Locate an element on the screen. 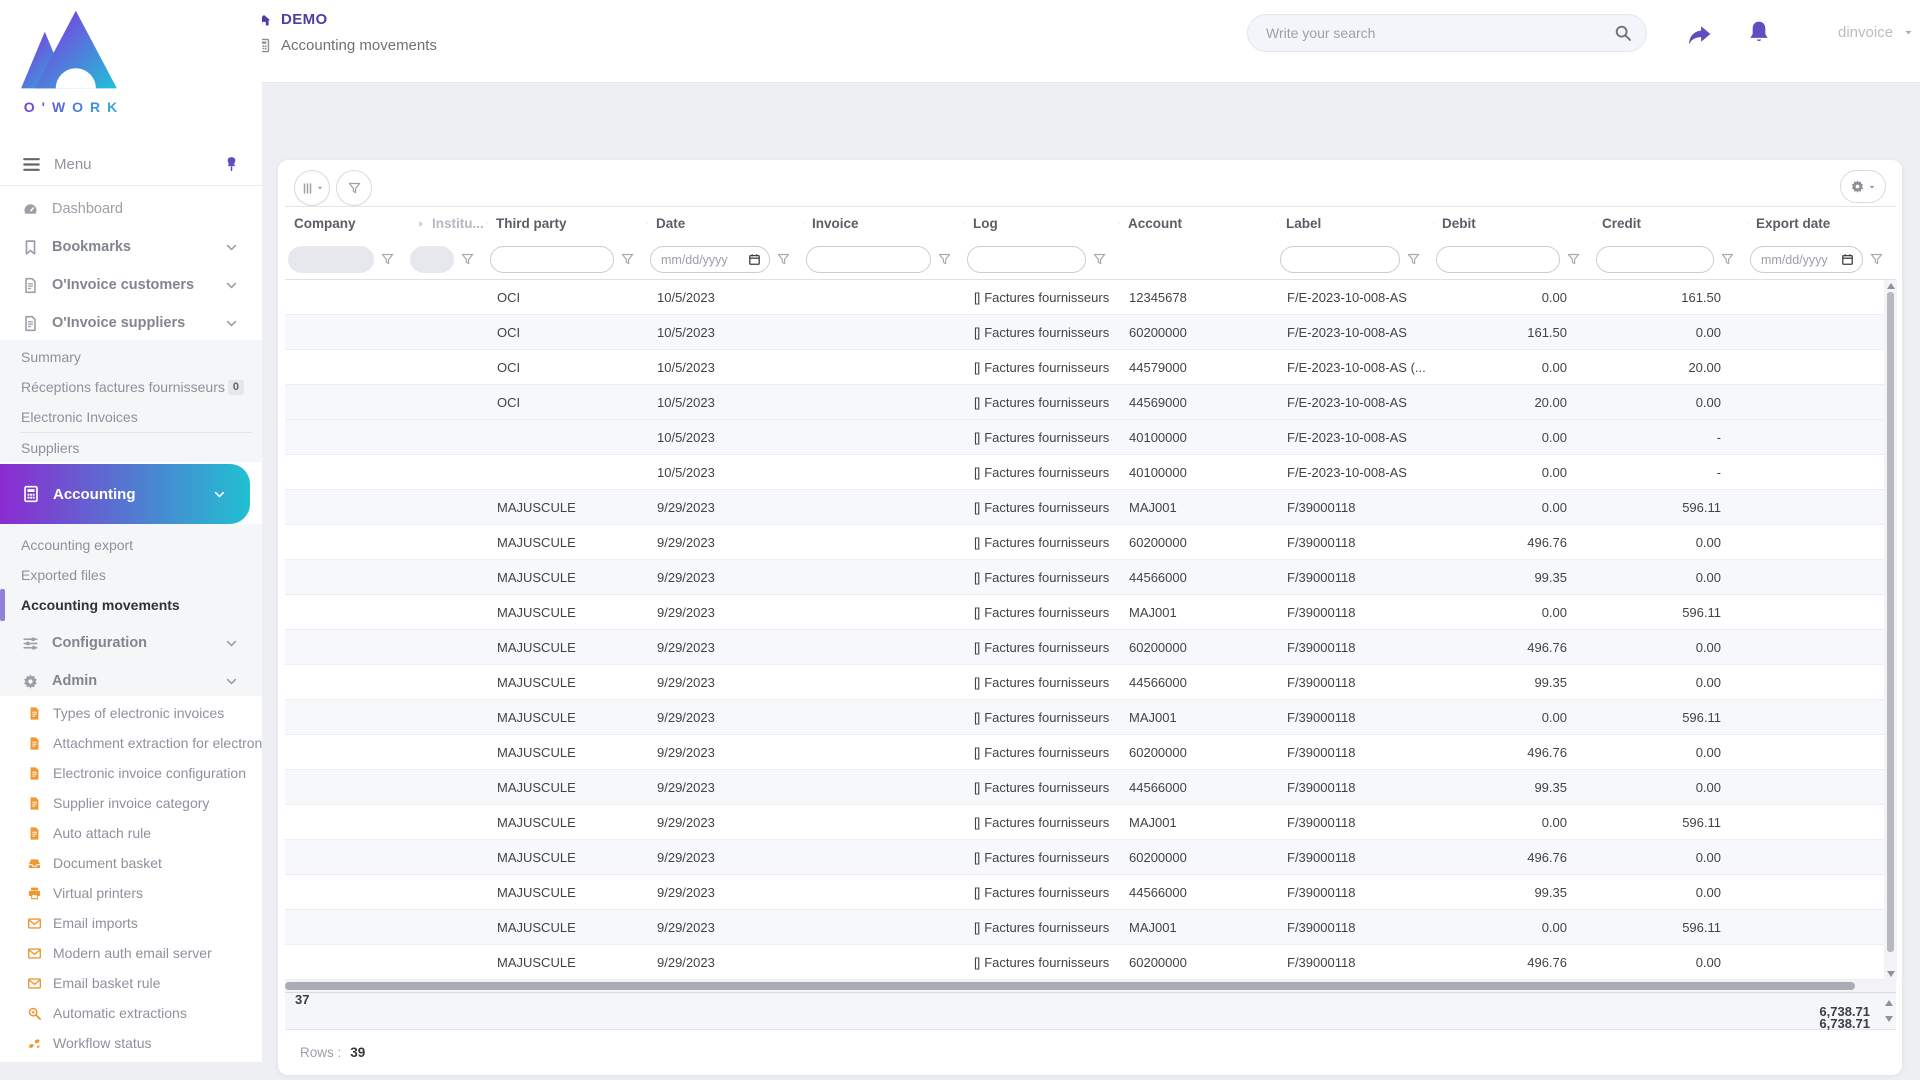 Image resolution: width=1920 pixels, height=1080 pixels. cell-account: 44566000 is located at coordinates (1158, 787).